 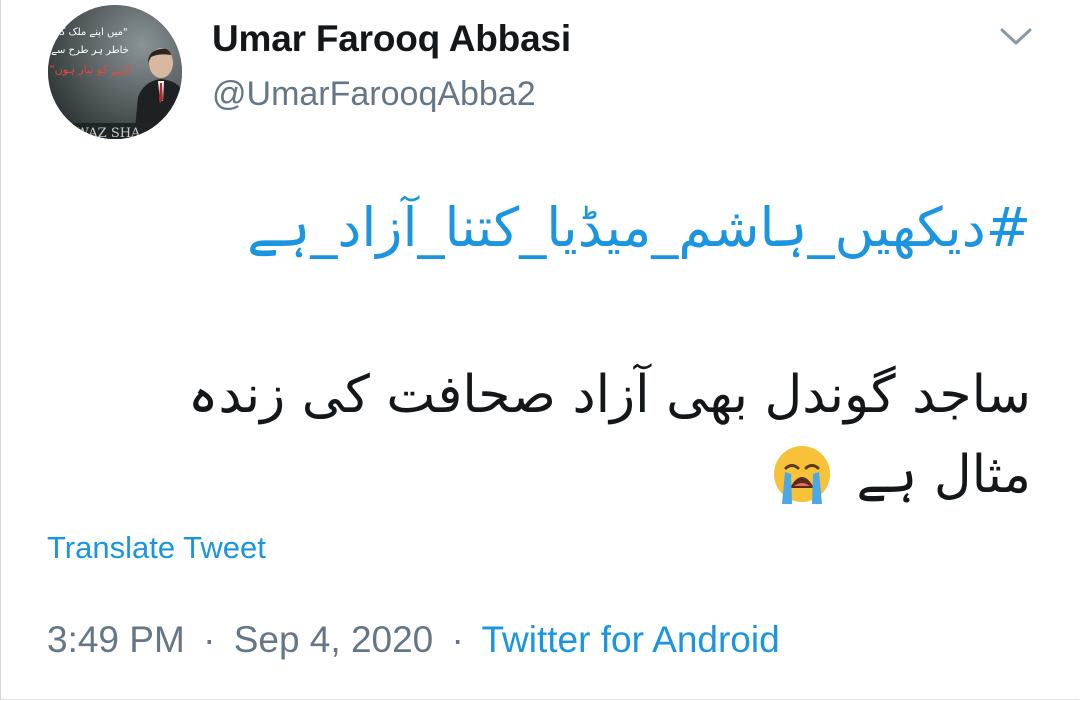 What do you see at coordinates (639, 228) in the screenshot?
I see `tweet-hashtag: #دیکھیں_ہاشم_میڈیا_کتنا_آزاد_ہے` at bounding box center [639, 228].